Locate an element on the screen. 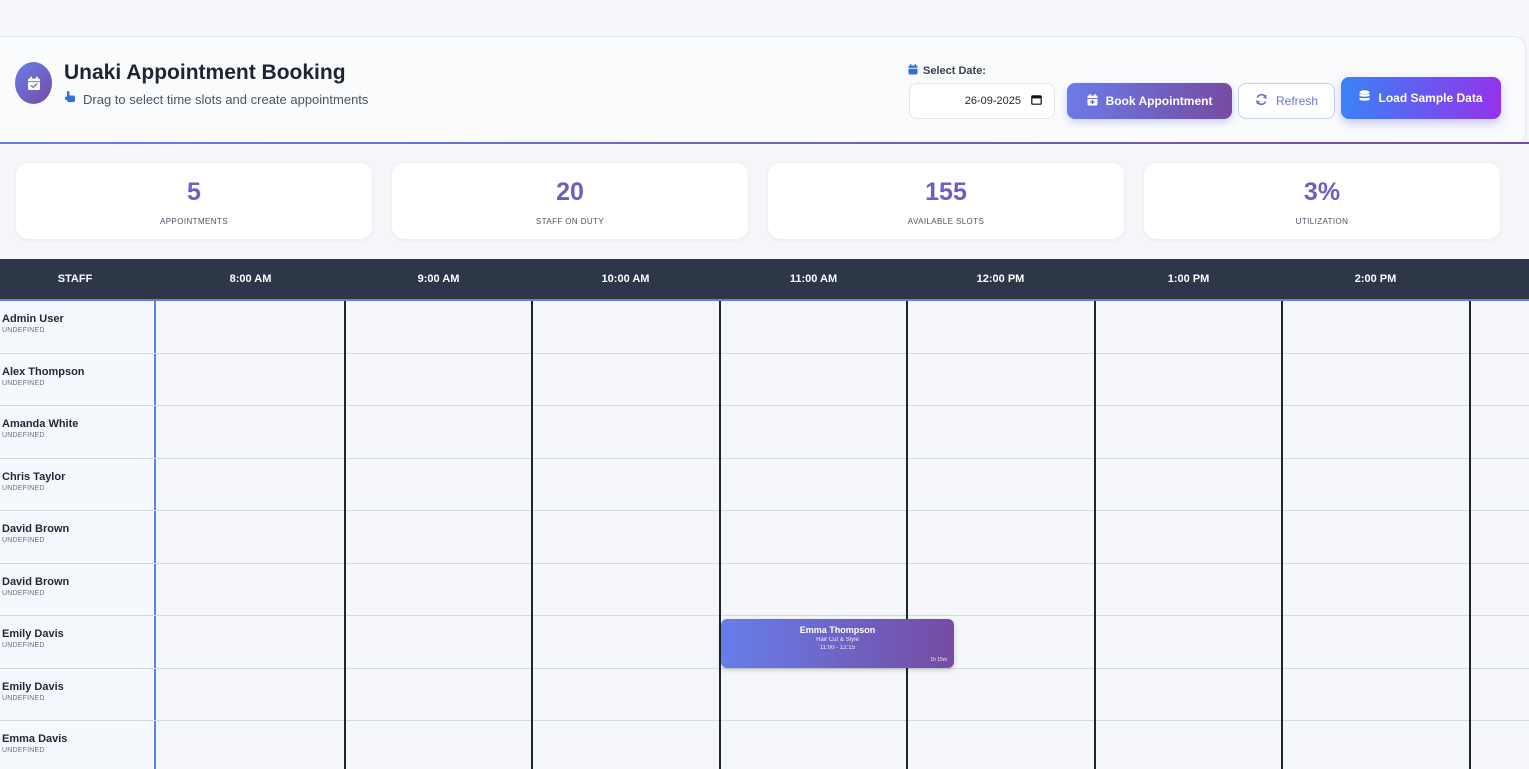 The width and height of the screenshot is (1529, 769). stat-label: APPOINTMENTS is located at coordinates (194, 221).